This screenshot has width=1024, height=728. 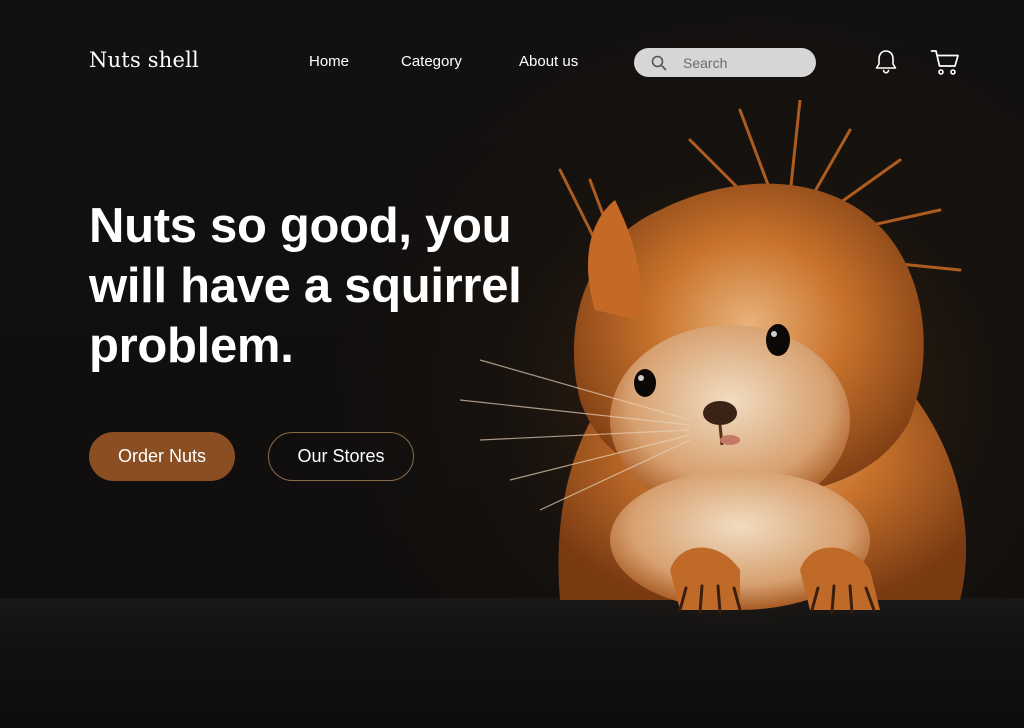 What do you see at coordinates (162, 456) in the screenshot?
I see `order-nuts-button: Order Nuts` at bounding box center [162, 456].